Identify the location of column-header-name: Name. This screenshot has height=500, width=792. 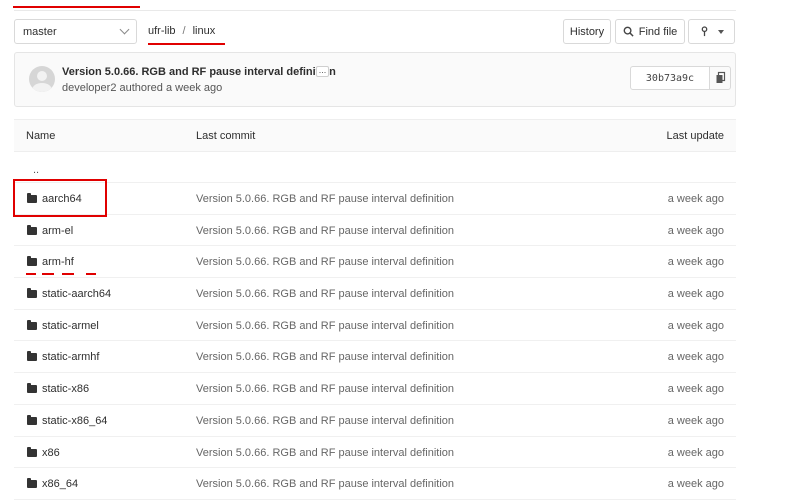
(41, 136).